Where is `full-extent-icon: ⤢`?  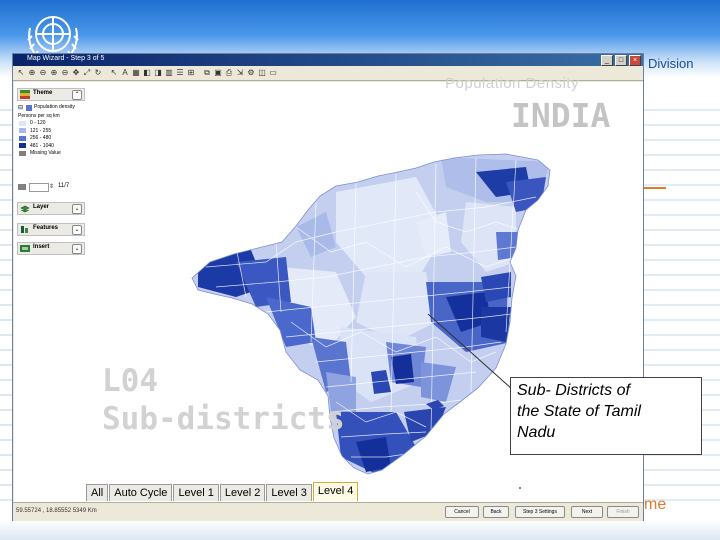
full-extent-icon: ⤢ is located at coordinates (87, 73).